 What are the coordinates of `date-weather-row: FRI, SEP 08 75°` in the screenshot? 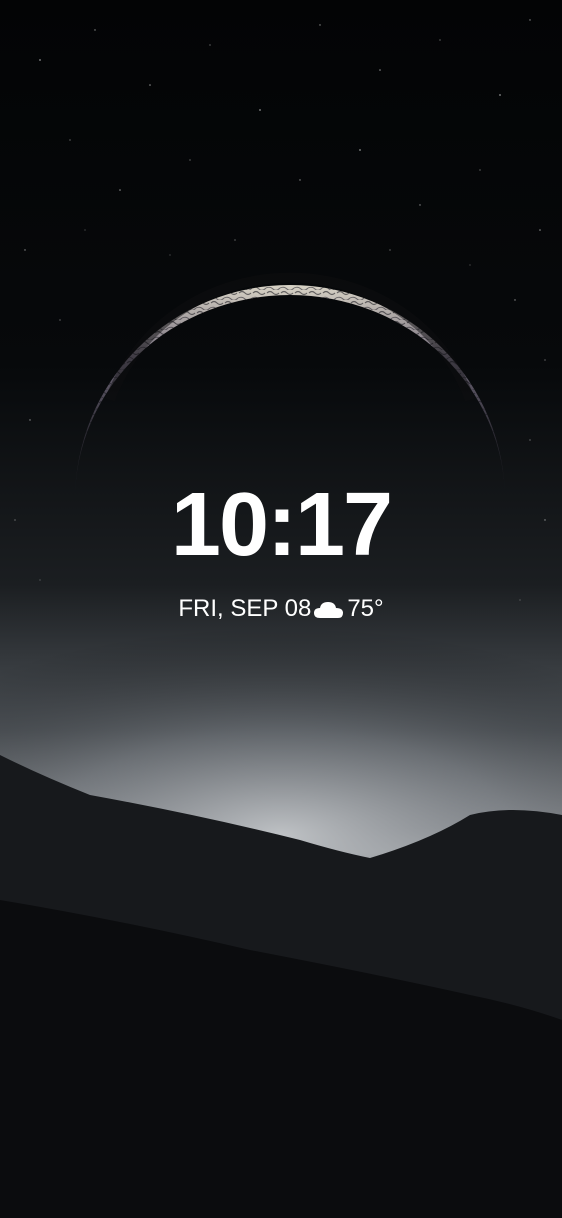 It's located at (281, 609).